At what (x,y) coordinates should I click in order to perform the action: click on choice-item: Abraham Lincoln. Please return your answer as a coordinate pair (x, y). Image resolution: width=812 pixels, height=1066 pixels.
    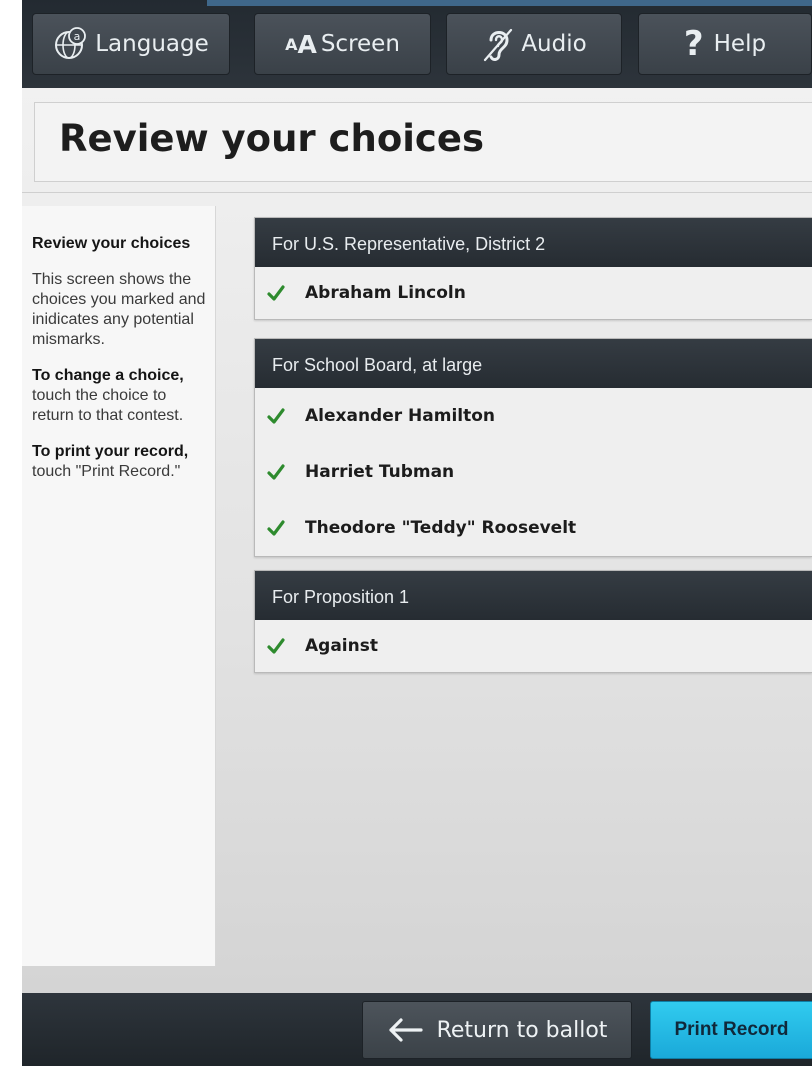
    Looking at the image, I should click on (533, 293).